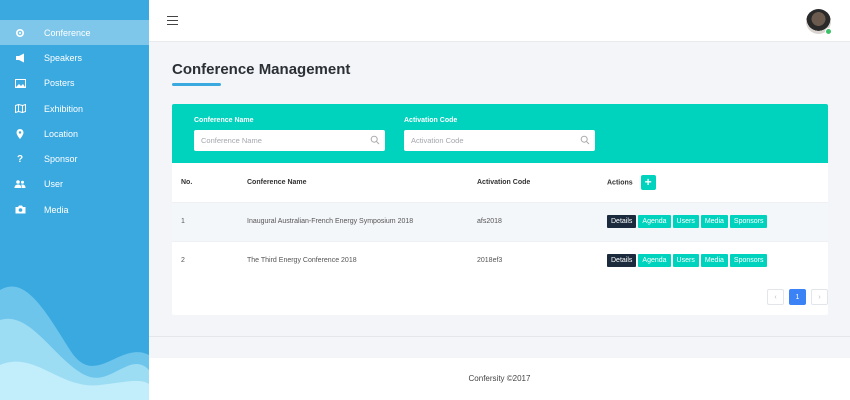 Image resolution: width=850 pixels, height=400 pixels. I want to click on sidebar-item-label: Conference, so click(67, 32).